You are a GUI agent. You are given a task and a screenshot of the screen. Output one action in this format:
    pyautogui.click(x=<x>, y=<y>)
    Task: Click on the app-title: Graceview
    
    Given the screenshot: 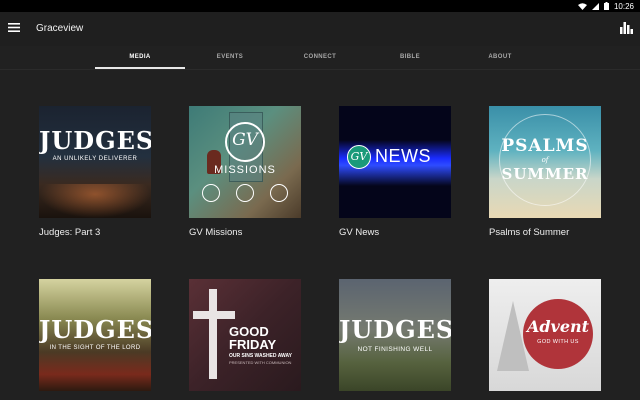 What is the action you would take?
    pyautogui.click(x=60, y=28)
    